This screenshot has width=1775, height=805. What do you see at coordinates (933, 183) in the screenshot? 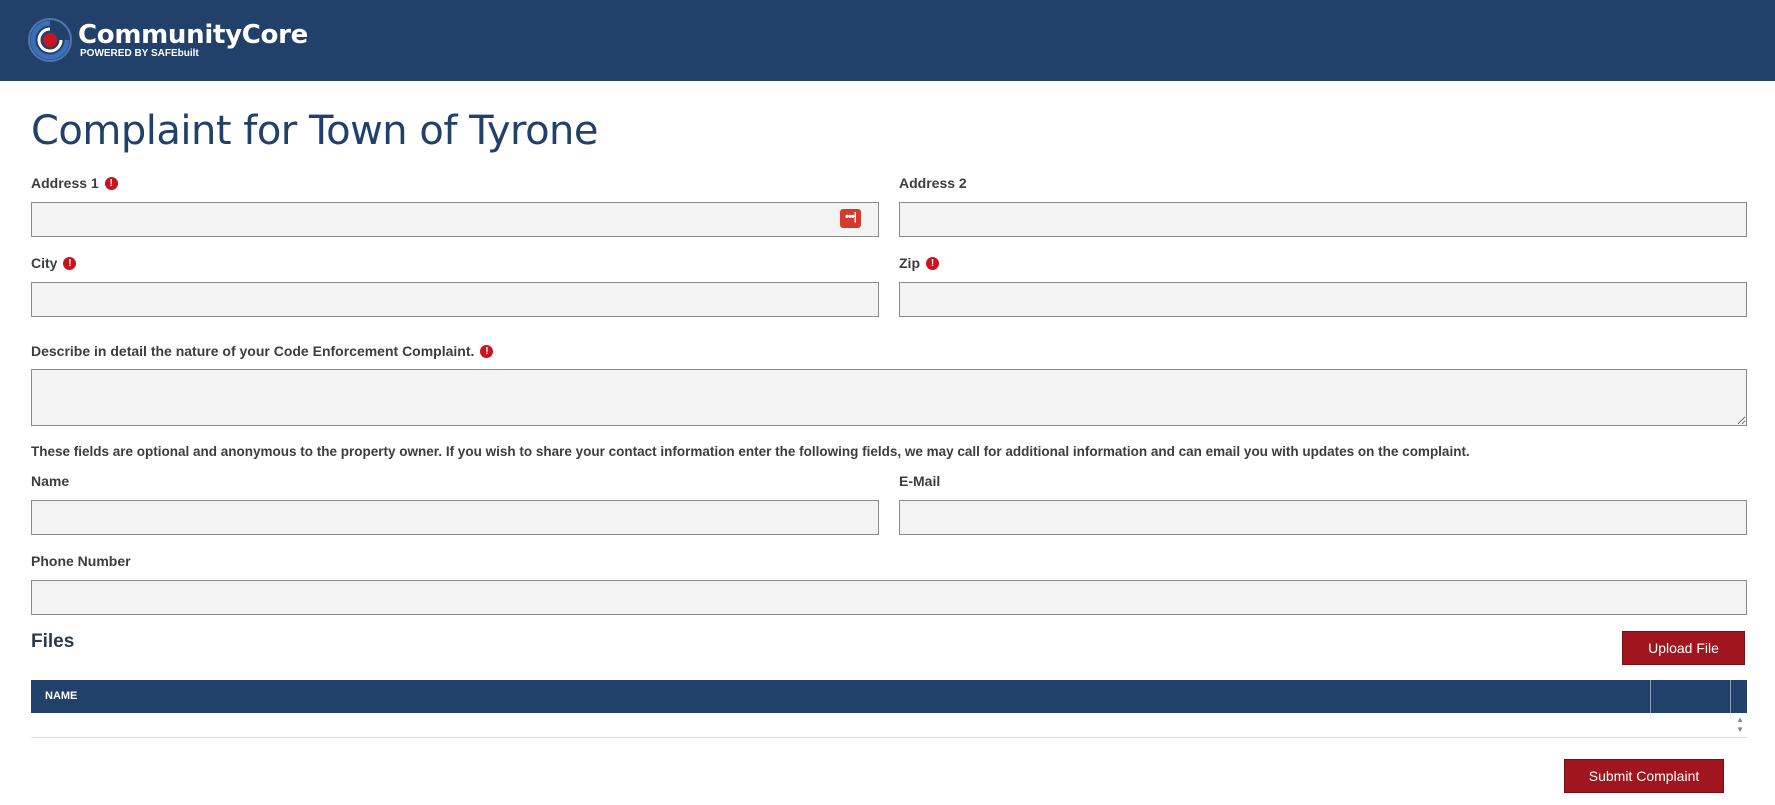
I see `address2-label: Address 2` at bounding box center [933, 183].